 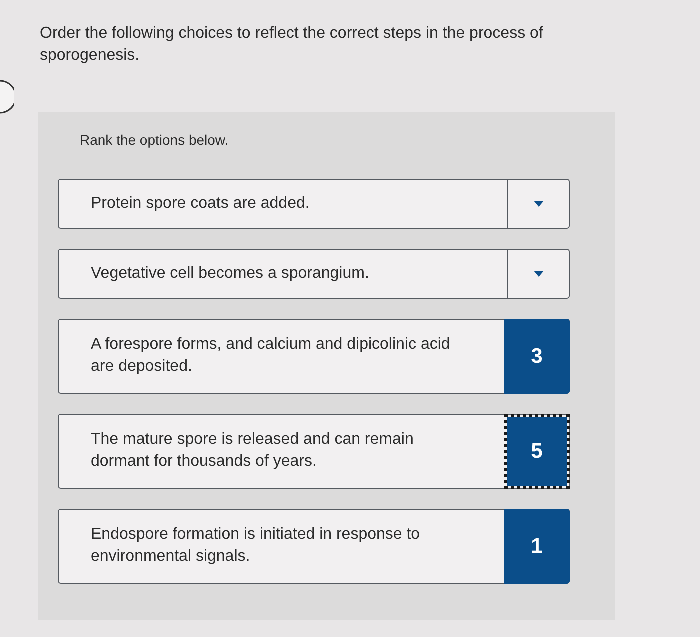 What do you see at coordinates (200, 204) in the screenshot?
I see `option-text: Protein spore coats are added.` at bounding box center [200, 204].